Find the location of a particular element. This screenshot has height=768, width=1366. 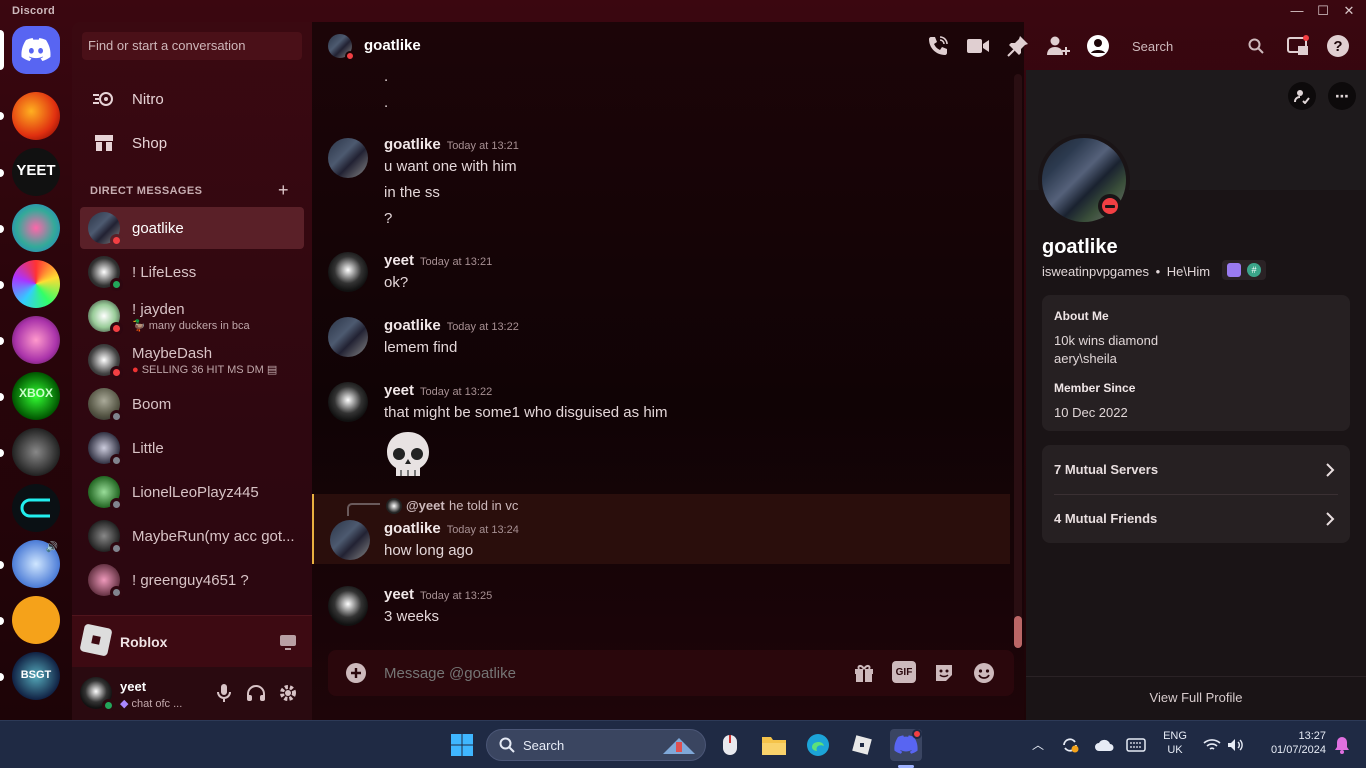

inbox-icon is located at coordinates (1298, 46).